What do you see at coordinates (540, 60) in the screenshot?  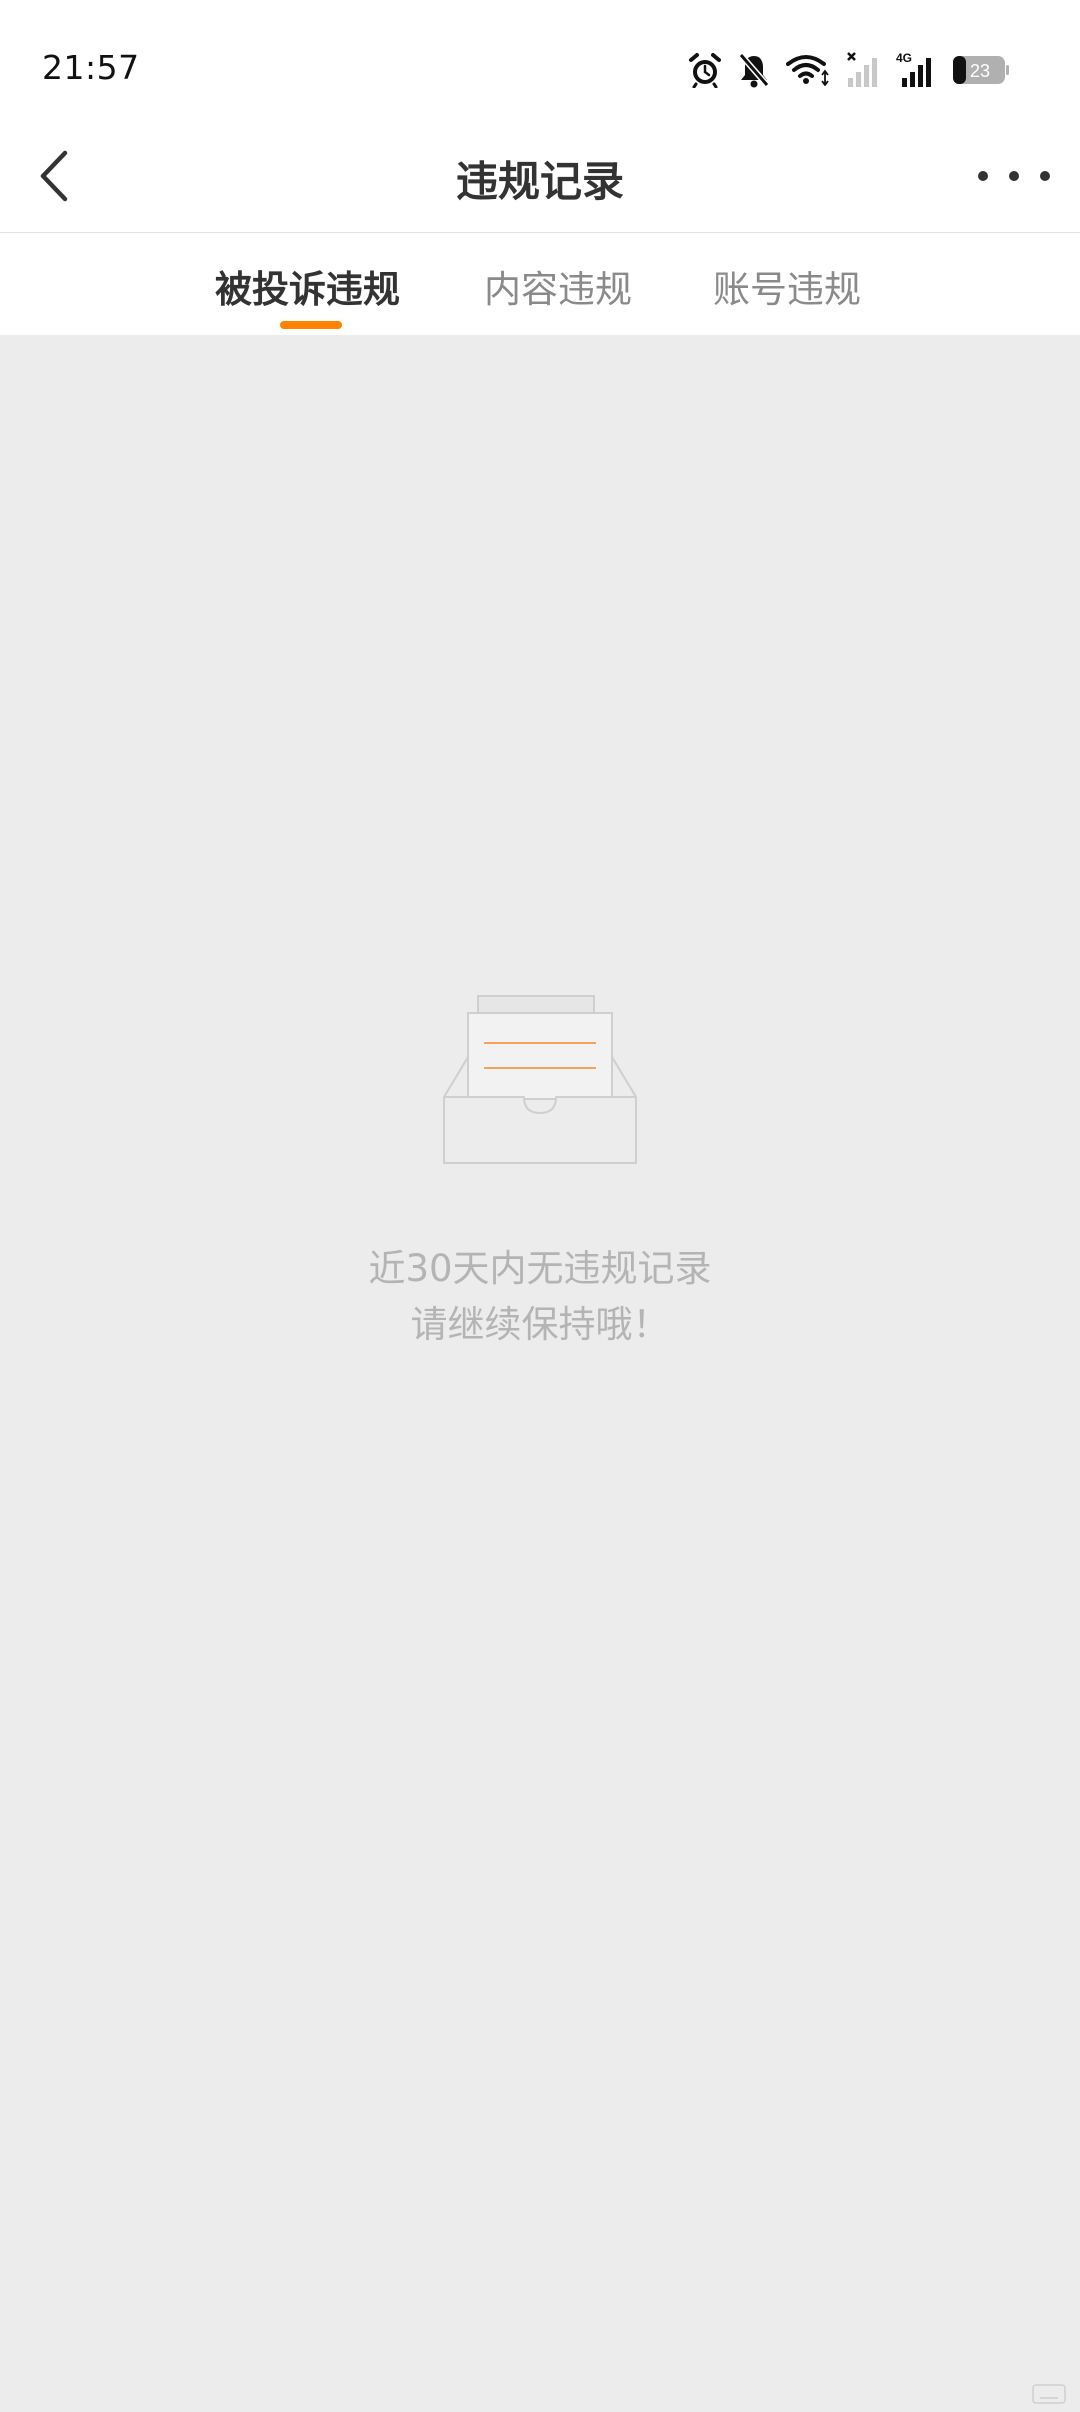 I see `status-bar: 21:57 4G 23` at bounding box center [540, 60].